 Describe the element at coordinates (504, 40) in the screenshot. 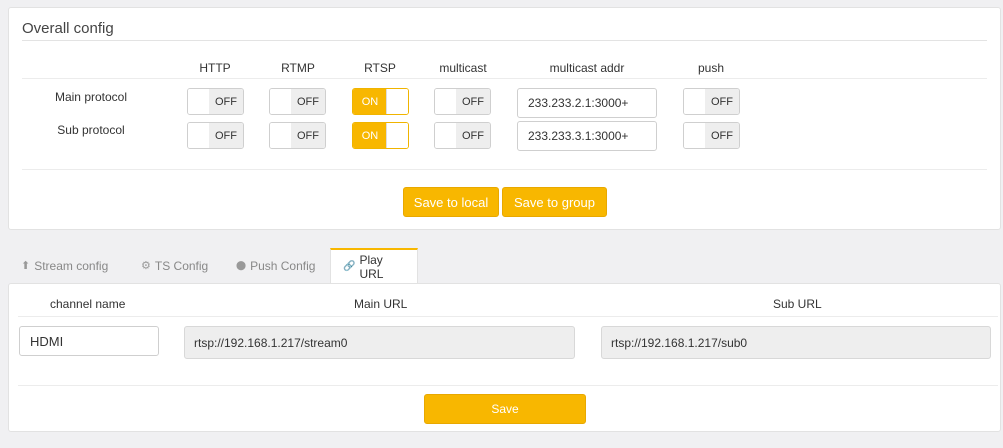

I see `title-divider` at that location.